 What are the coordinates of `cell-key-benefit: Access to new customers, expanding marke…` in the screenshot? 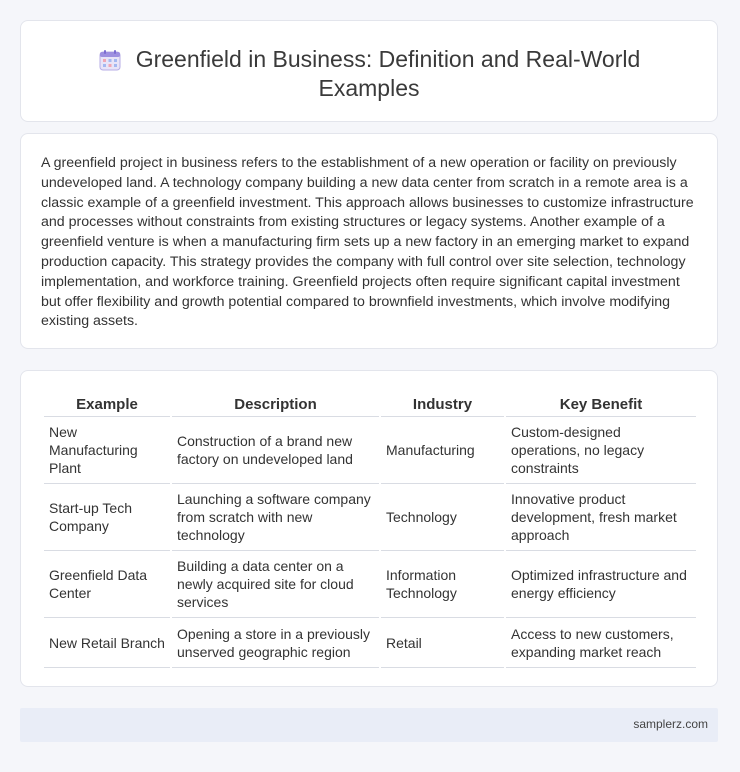 It's located at (601, 643).